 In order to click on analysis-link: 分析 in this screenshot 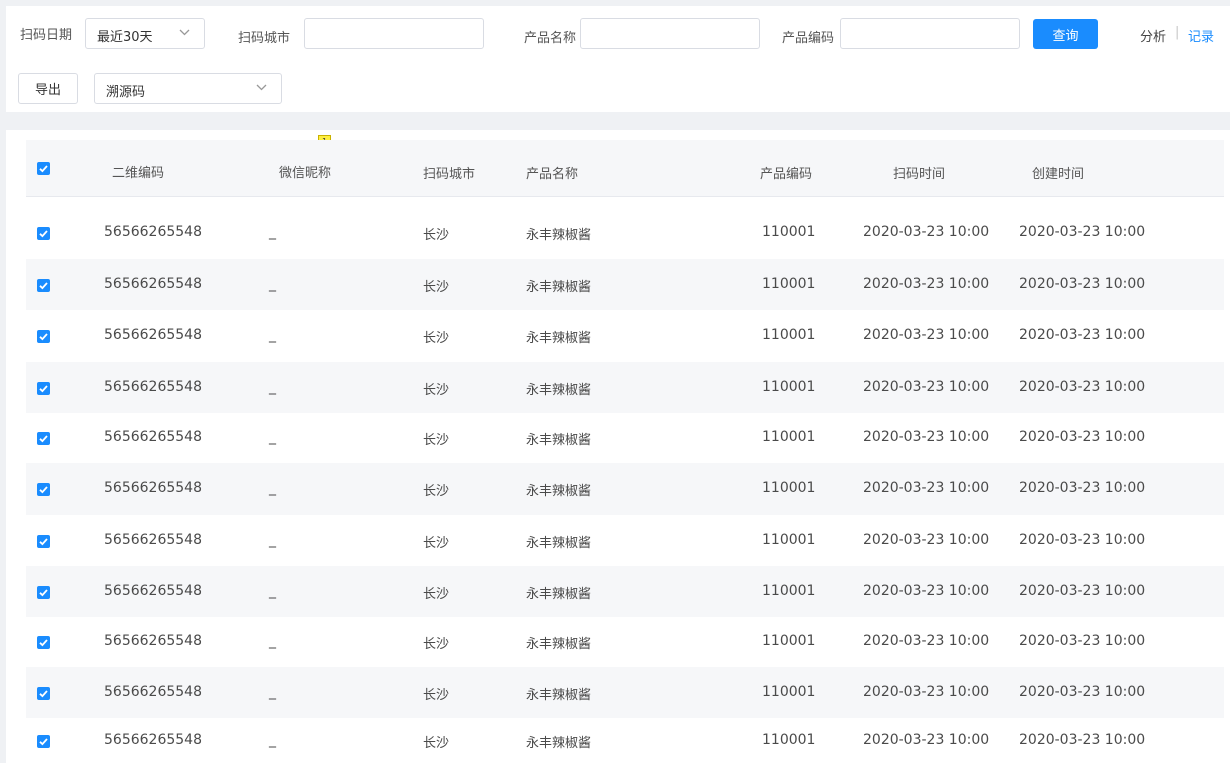, I will do `click(1153, 35)`.